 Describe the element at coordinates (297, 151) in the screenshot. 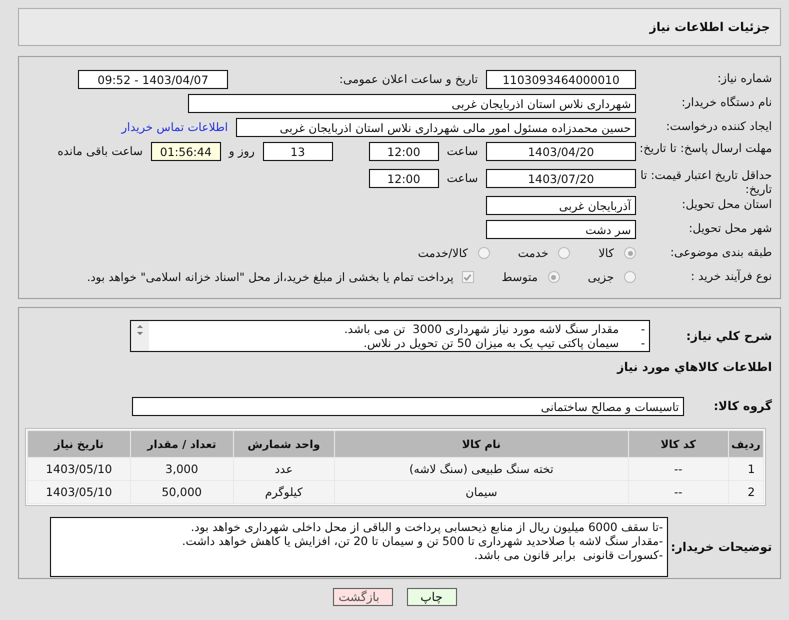

I see `days-field: 13` at that location.